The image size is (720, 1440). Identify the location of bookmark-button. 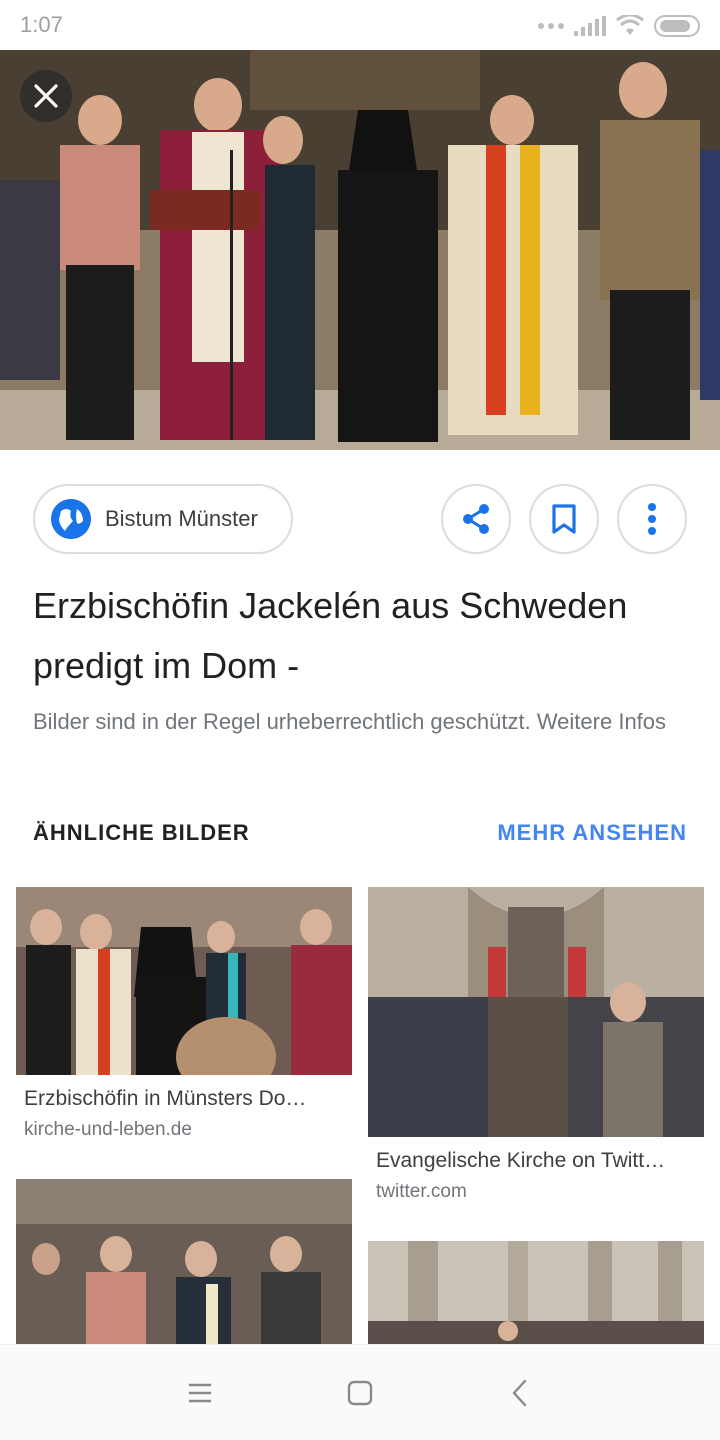
(564, 519).